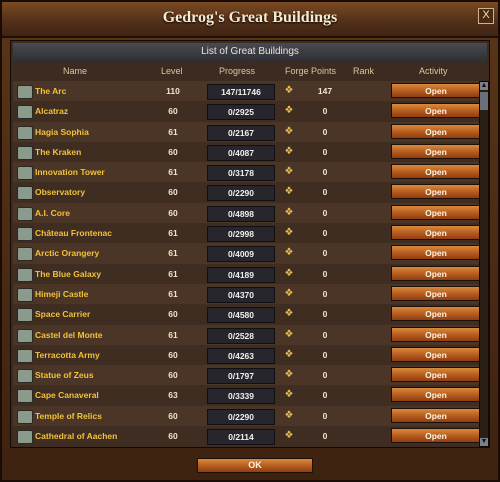  I want to click on building-name: Château Frontenac, so click(73, 233).